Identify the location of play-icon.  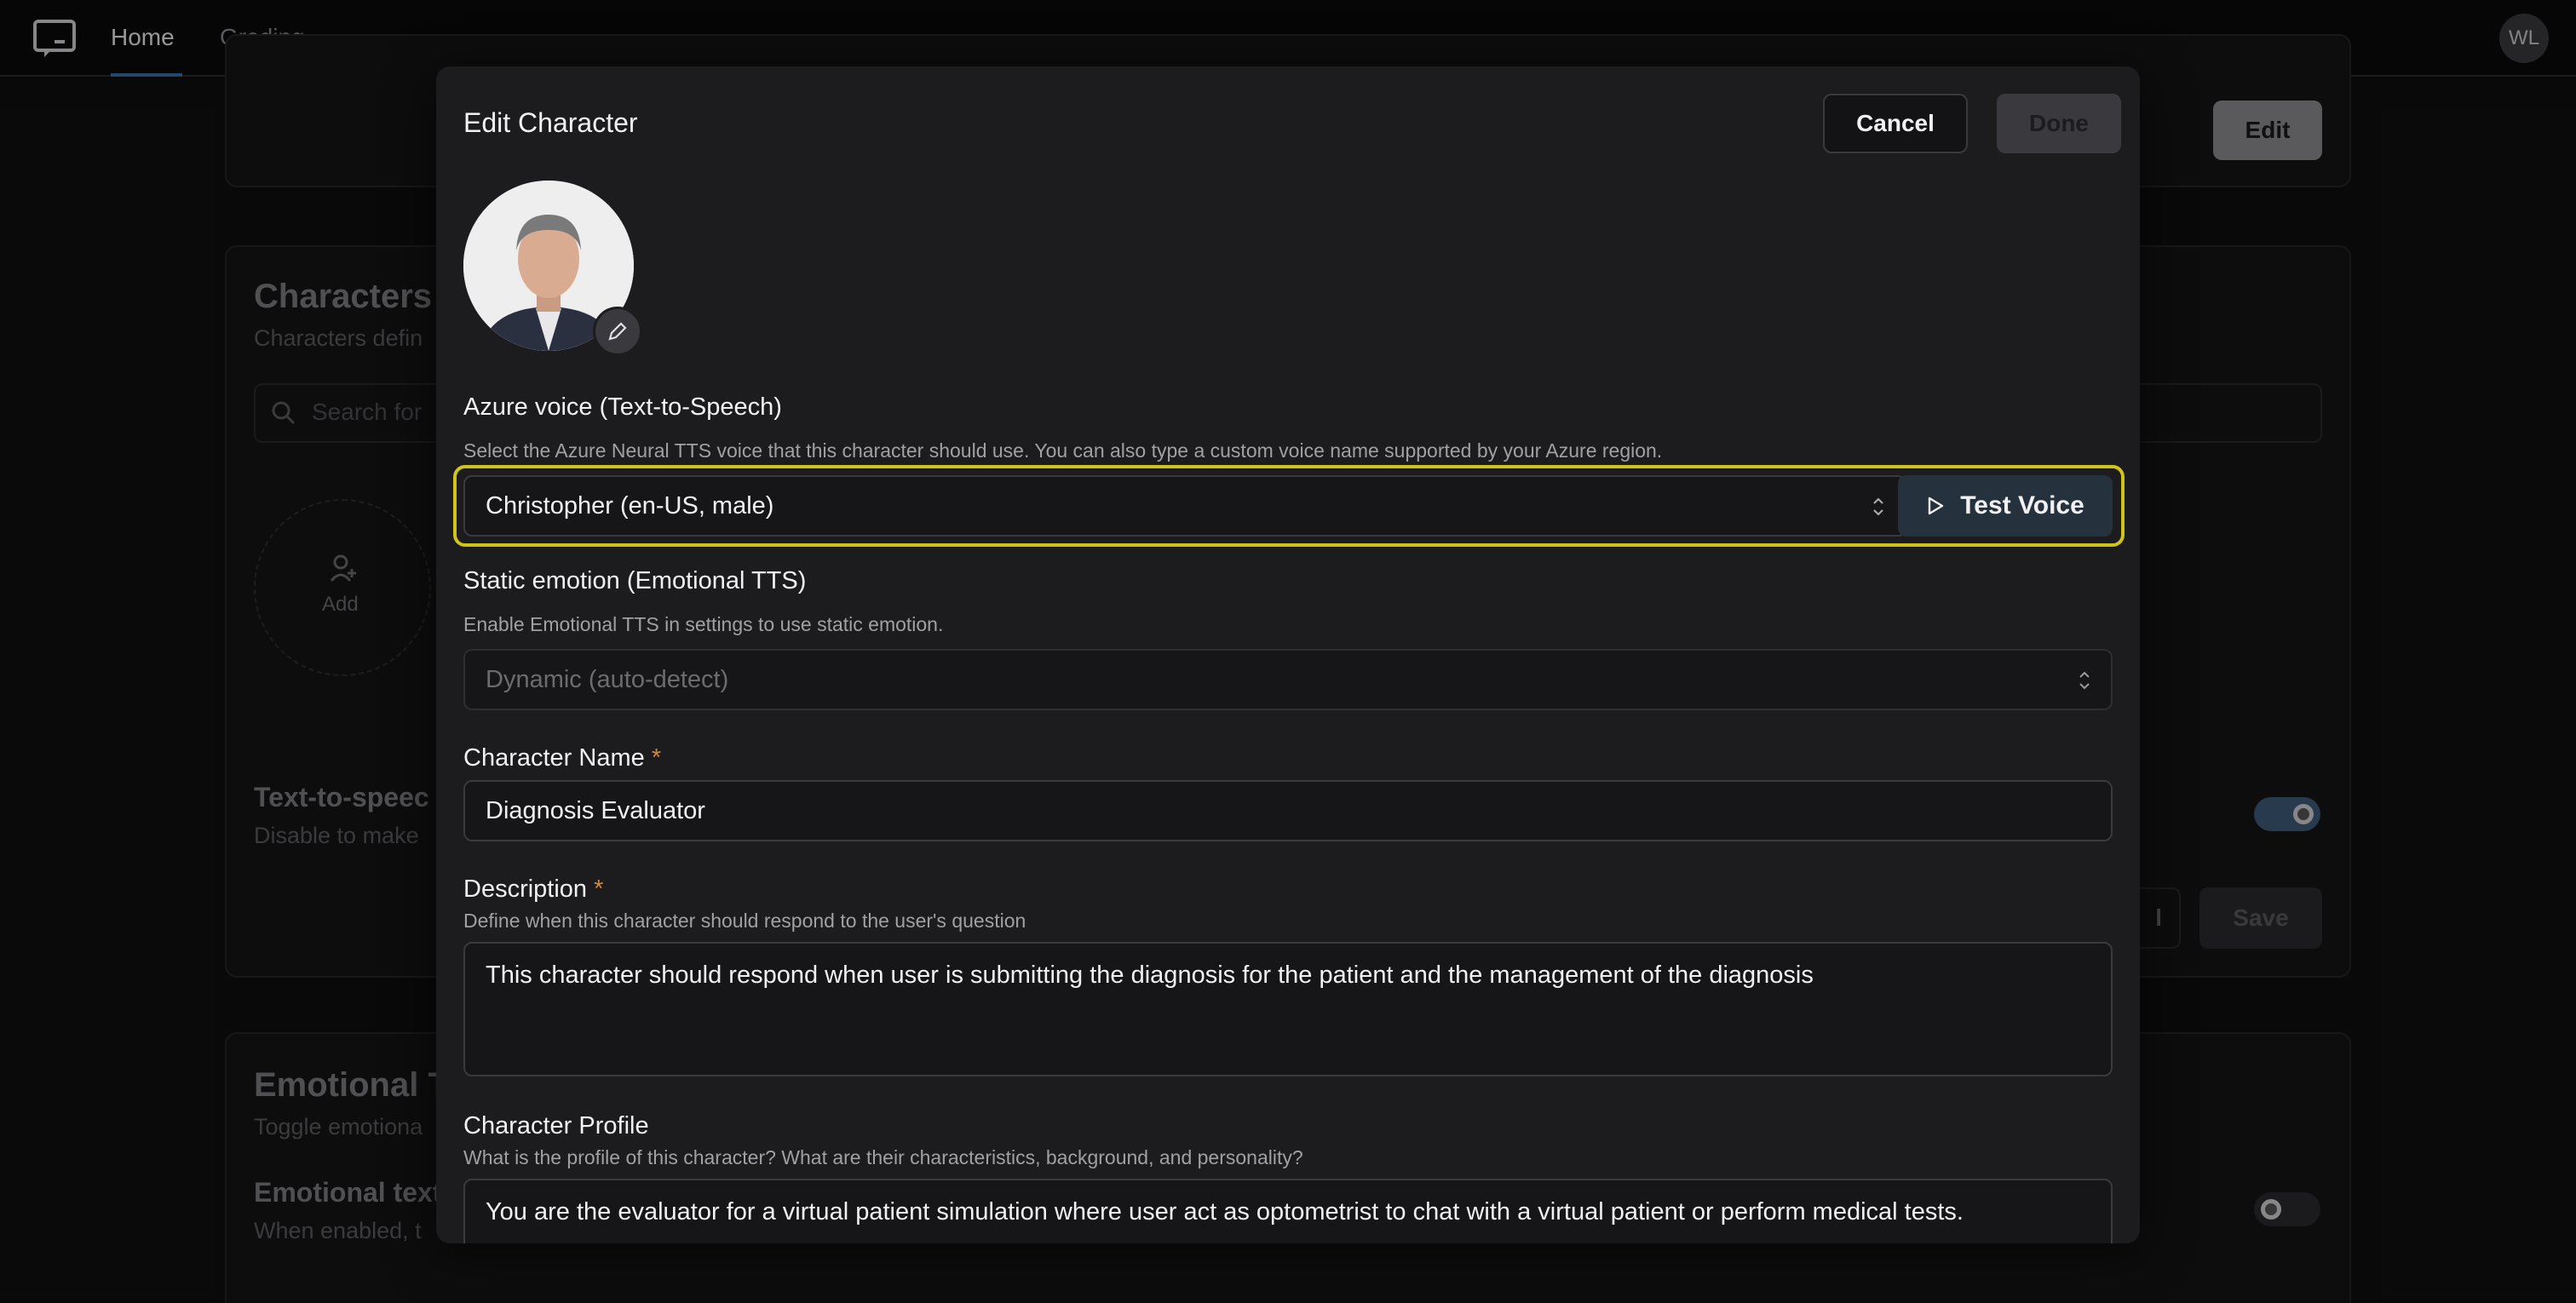
(1936, 506).